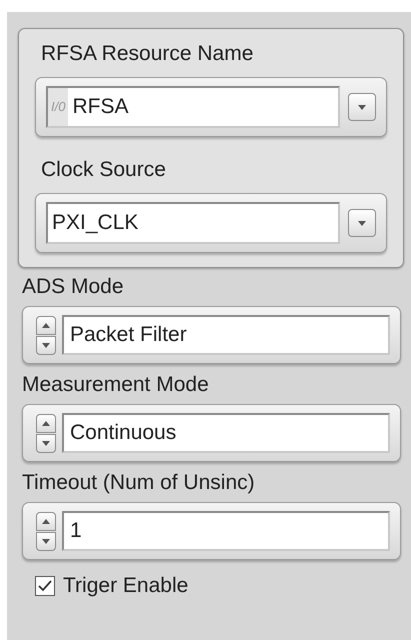  What do you see at coordinates (73, 287) in the screenshot?
I see `field-label: ADS Mode` at bounding box center [73, 287].